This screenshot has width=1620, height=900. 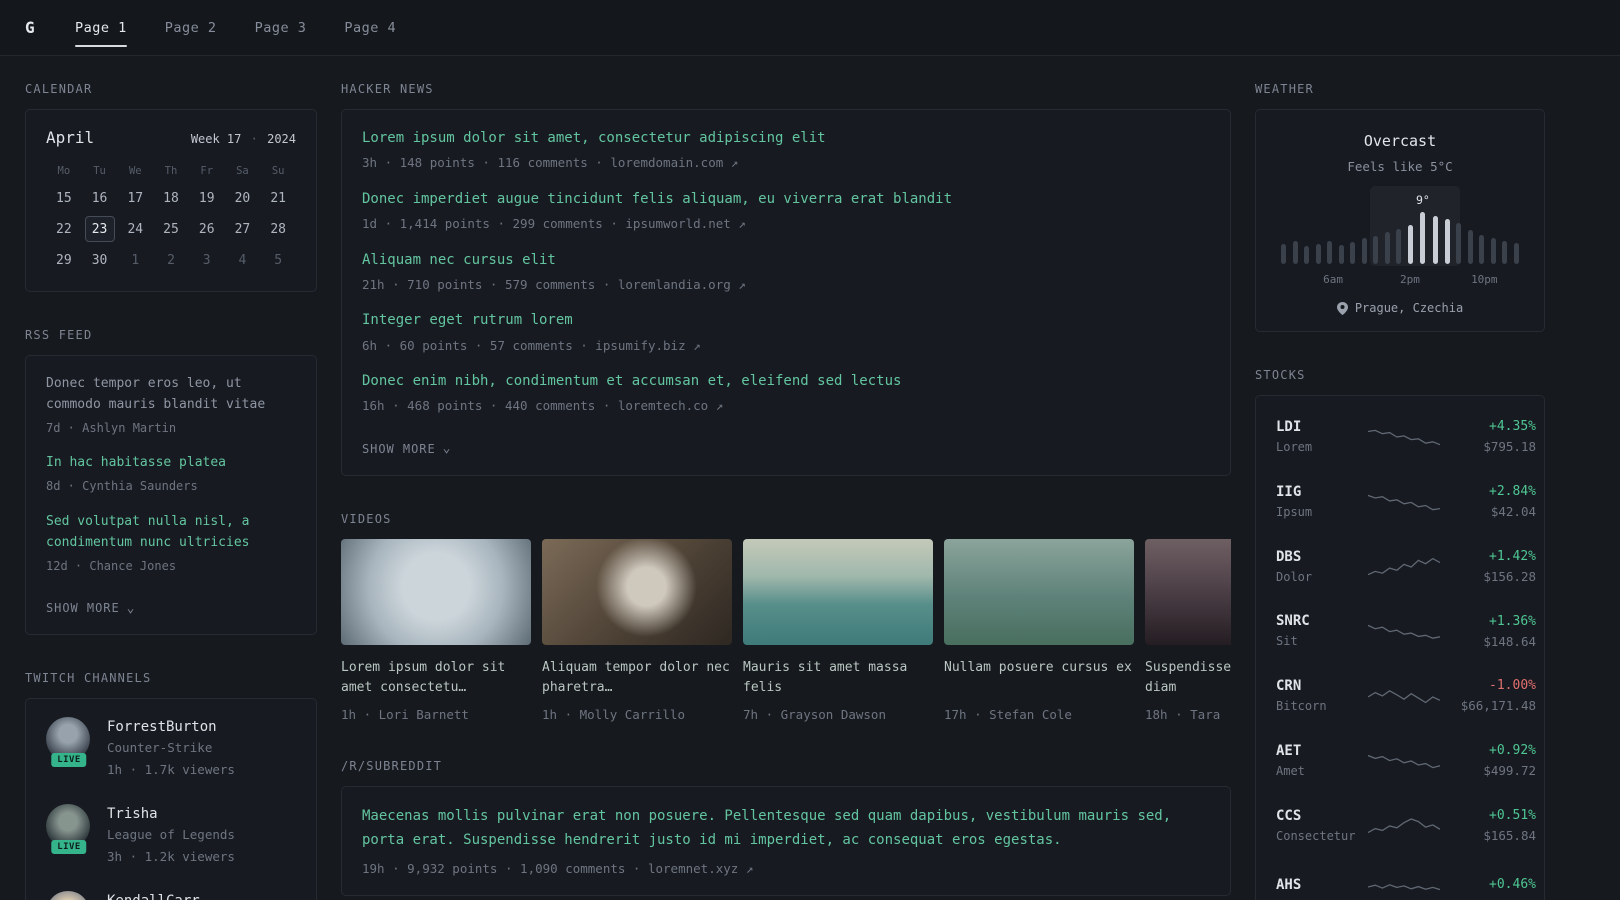 What do you see at coordinates (1322, 686) in the screenshot?
I see `stock-symbol: CRN` at bounding box center [1322, 686].